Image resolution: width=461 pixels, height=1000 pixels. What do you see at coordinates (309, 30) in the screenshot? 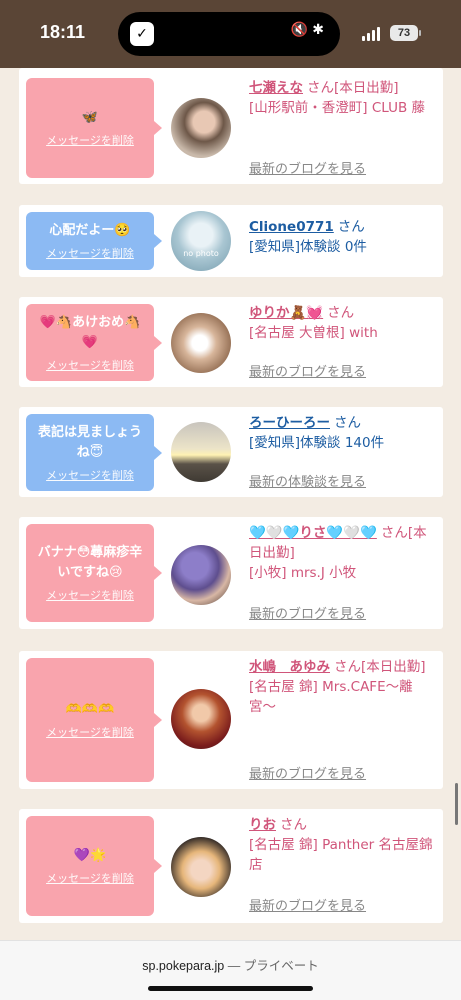
I see `mute-bluetooth-icons: 🔇✱` at bounding box center [309, 30].